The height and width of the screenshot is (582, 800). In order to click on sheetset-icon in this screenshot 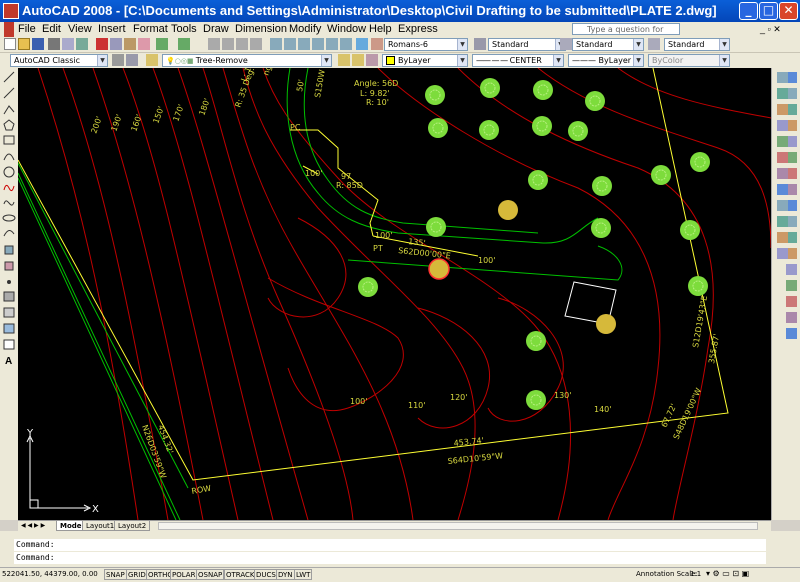, I will do `click(318, 44)`.